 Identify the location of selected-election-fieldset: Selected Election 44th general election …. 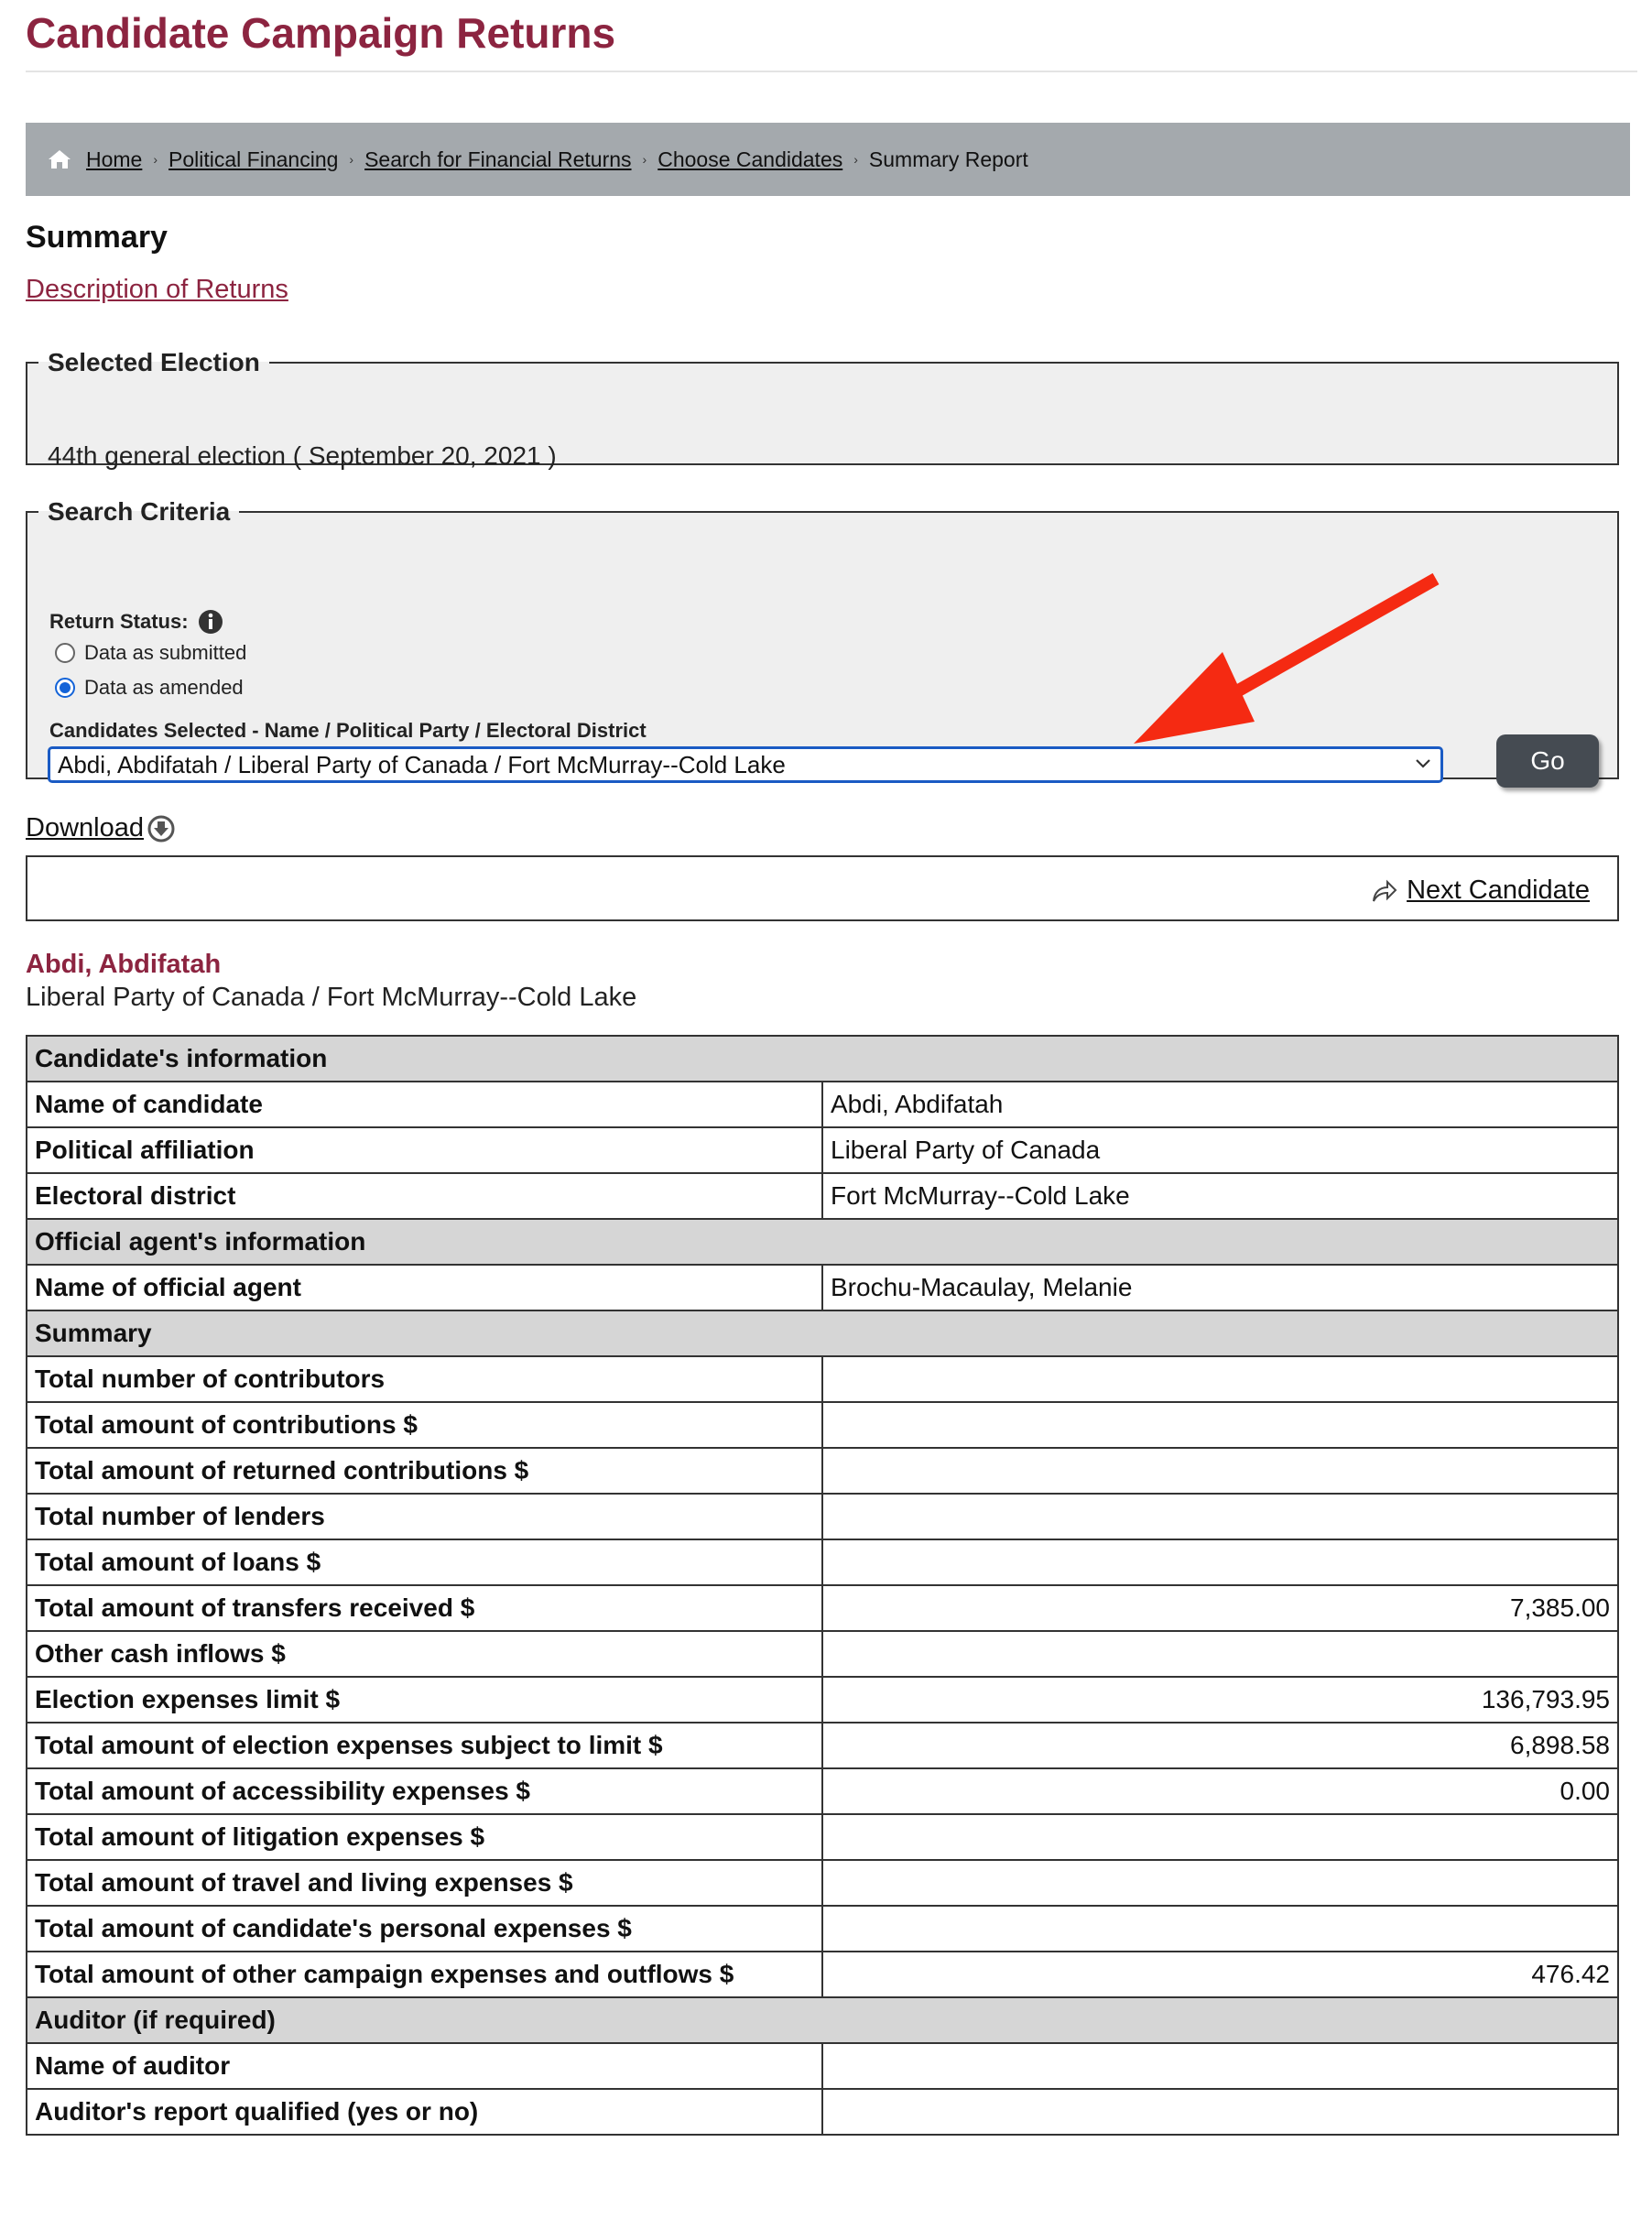
(823, 409).